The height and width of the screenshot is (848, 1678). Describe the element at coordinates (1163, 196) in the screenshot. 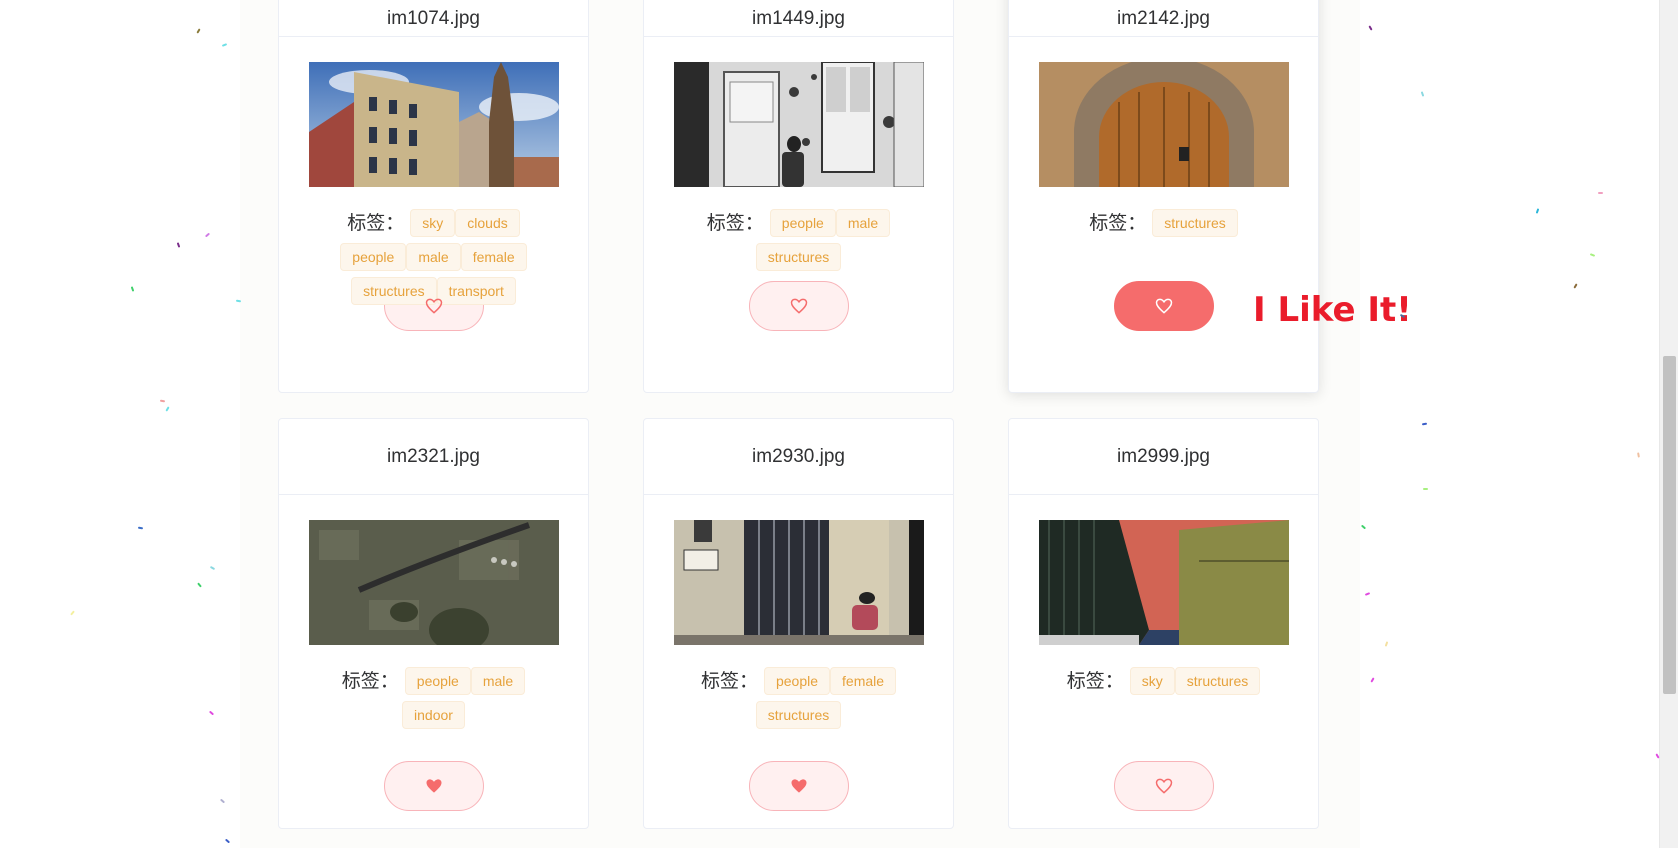

I see `image-card: im2142.jpg 标签： structures` at that location.